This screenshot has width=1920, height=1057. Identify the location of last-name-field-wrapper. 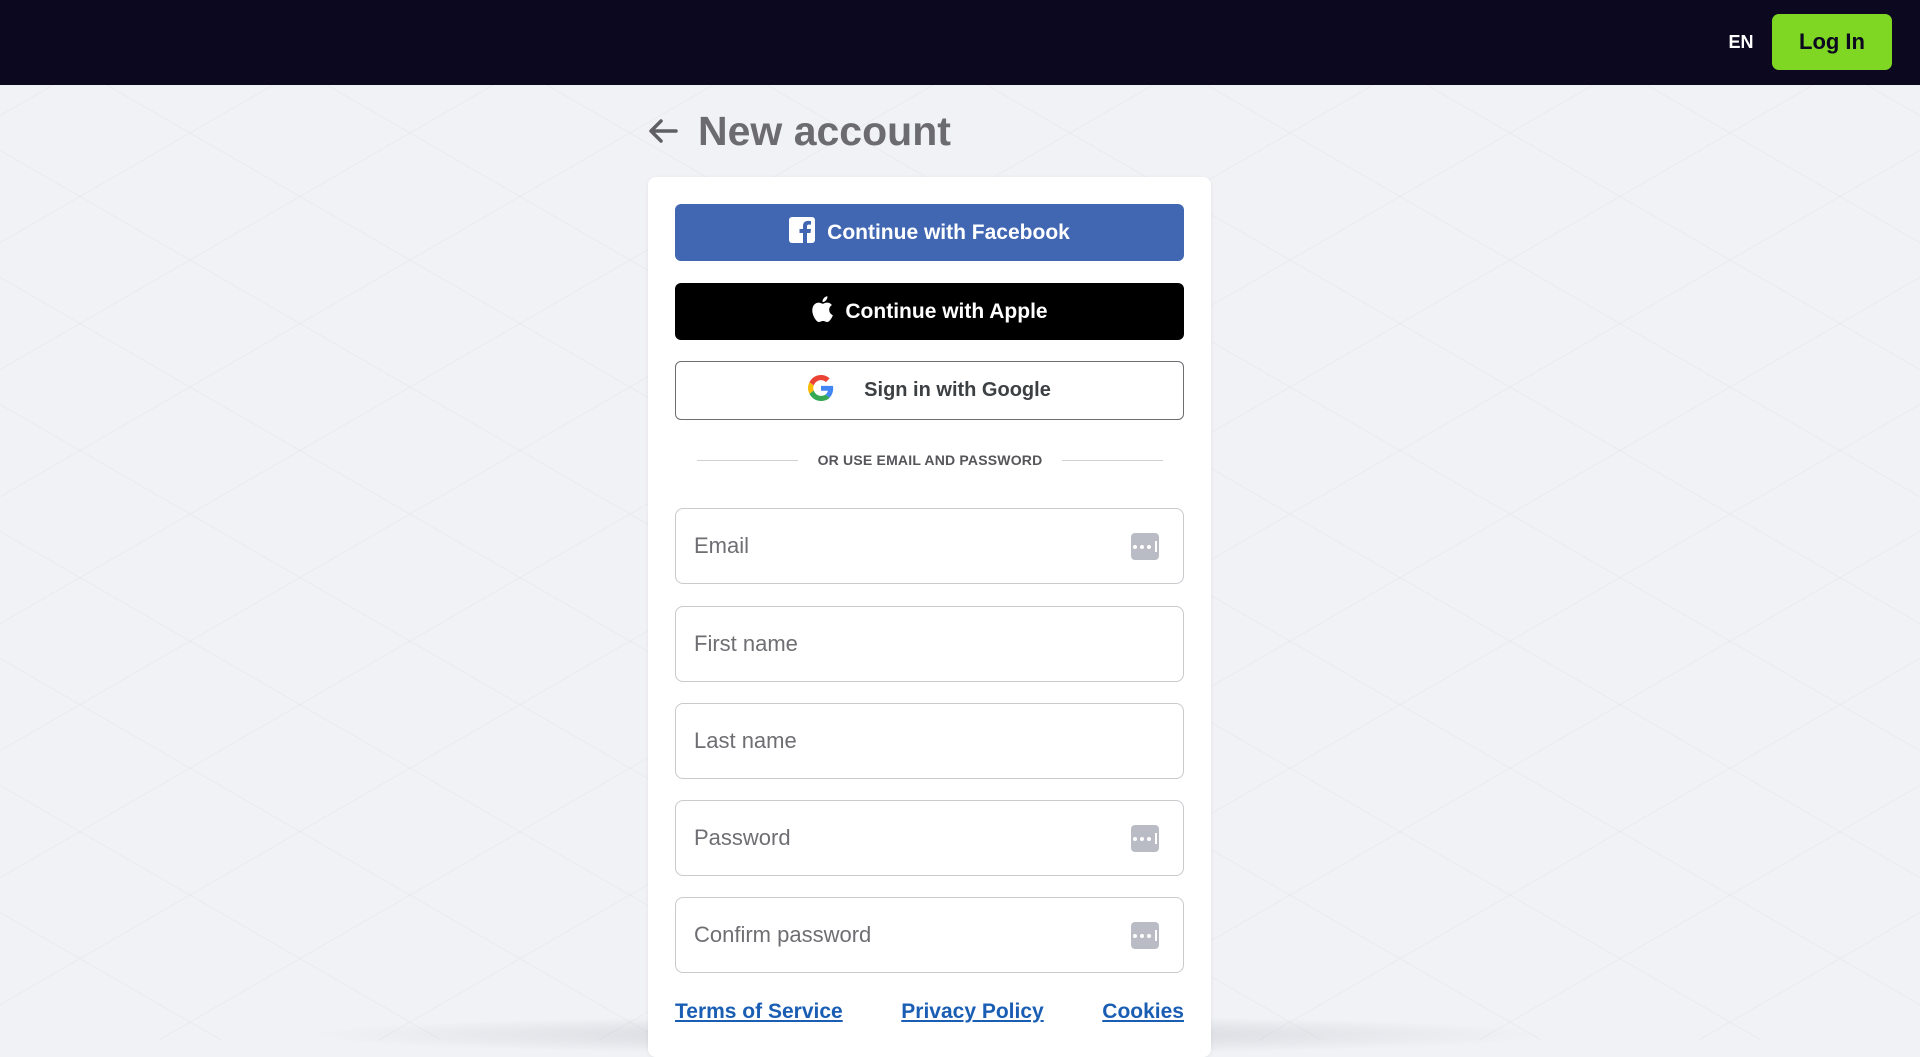
(929, 741).